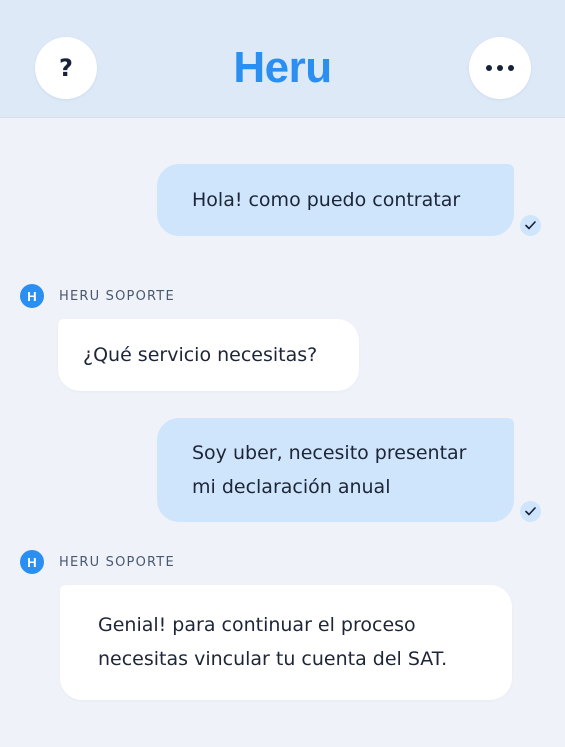  Describe the element at coordinates (273, 659) in the screenshot. I see `message-line: necesitas vincular tu cuenta del SAT.` at that location.